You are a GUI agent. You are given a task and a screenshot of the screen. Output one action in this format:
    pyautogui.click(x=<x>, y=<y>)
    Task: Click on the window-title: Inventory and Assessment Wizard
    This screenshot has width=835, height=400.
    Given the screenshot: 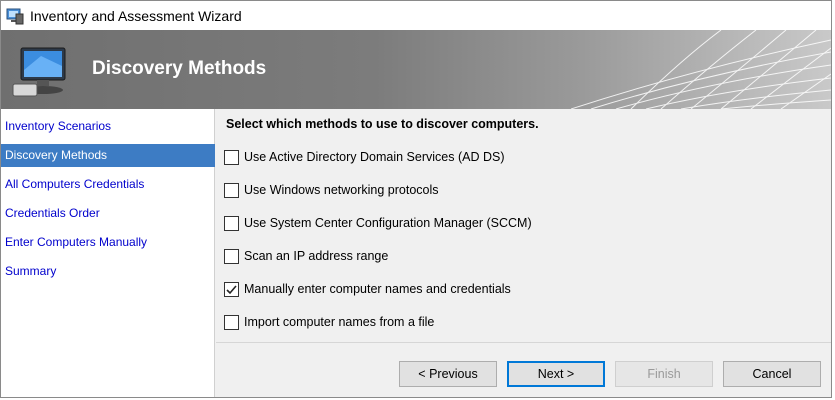 What is the action you would take?
    pyautogui.click(x=136, y=15)
    